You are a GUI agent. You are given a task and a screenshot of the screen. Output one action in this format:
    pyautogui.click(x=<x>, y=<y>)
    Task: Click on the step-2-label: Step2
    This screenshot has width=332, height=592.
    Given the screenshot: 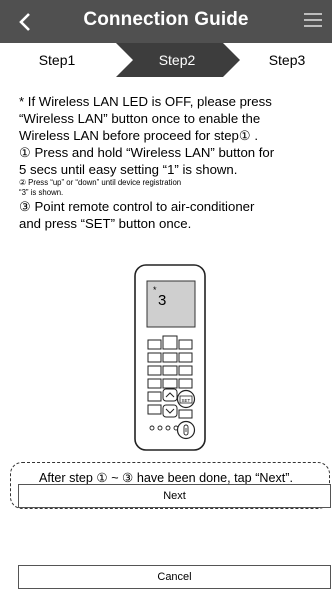 What is the action you would take?
    pyautogui.click(x=177, y=60)
    